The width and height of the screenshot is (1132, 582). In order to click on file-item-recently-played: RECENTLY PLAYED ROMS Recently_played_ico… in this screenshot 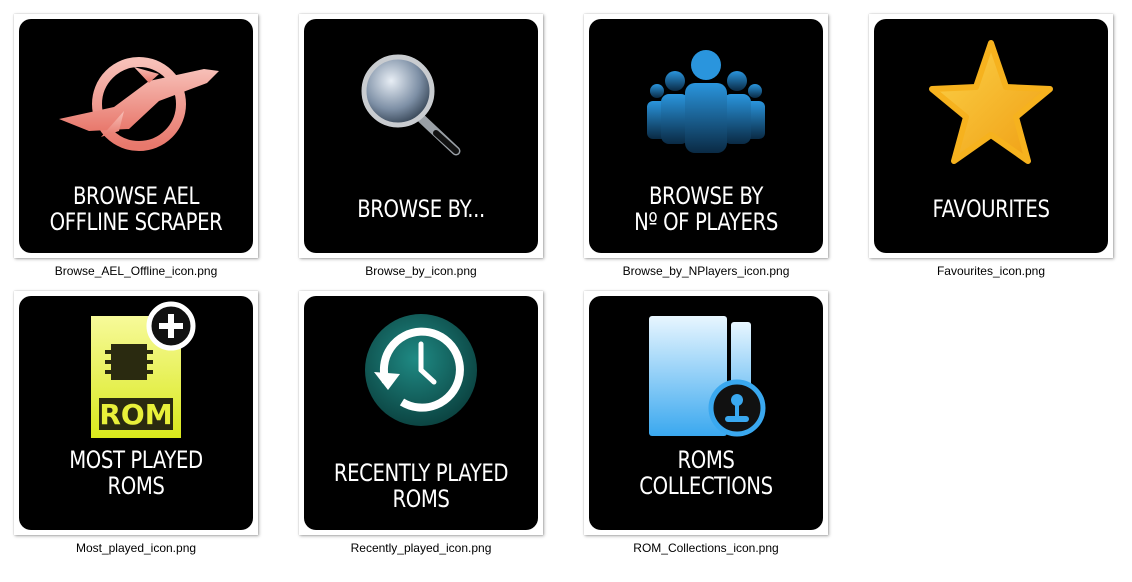, I will do `click(414, 416)`.